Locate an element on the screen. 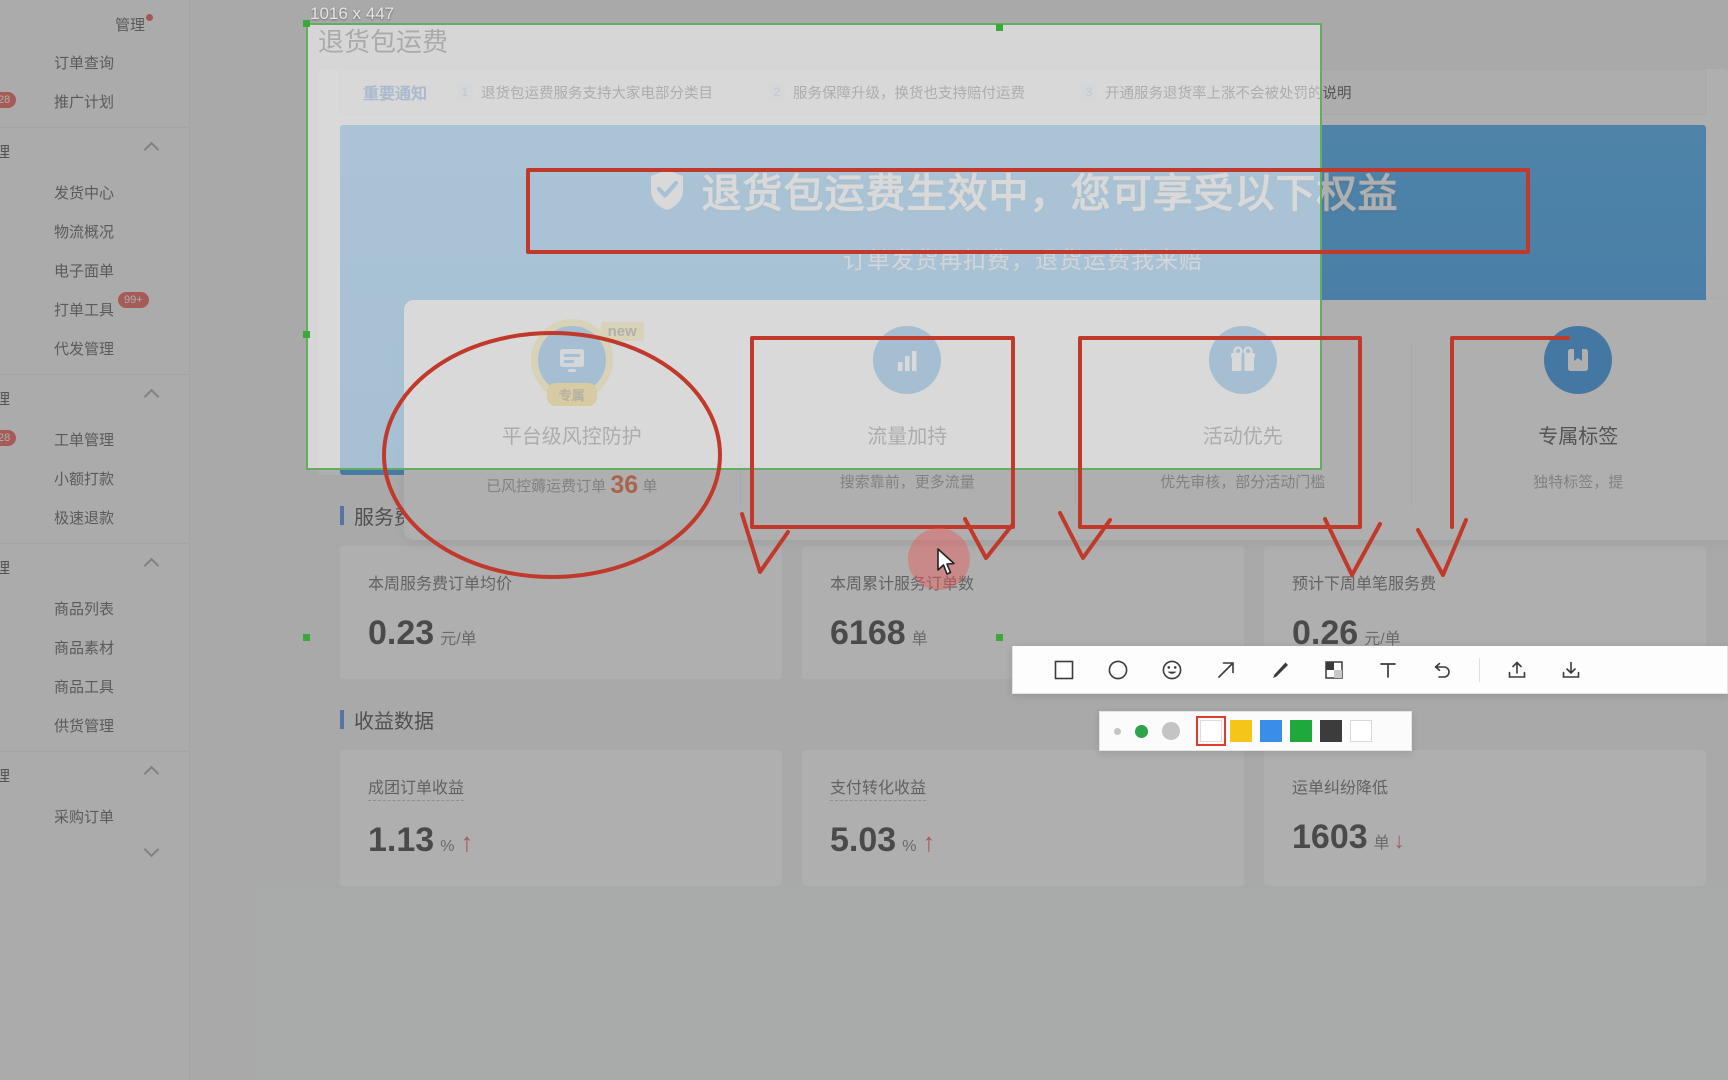  sidebar-item-print-tool: 打单工具 99+ is located at coordinates (94, 309).